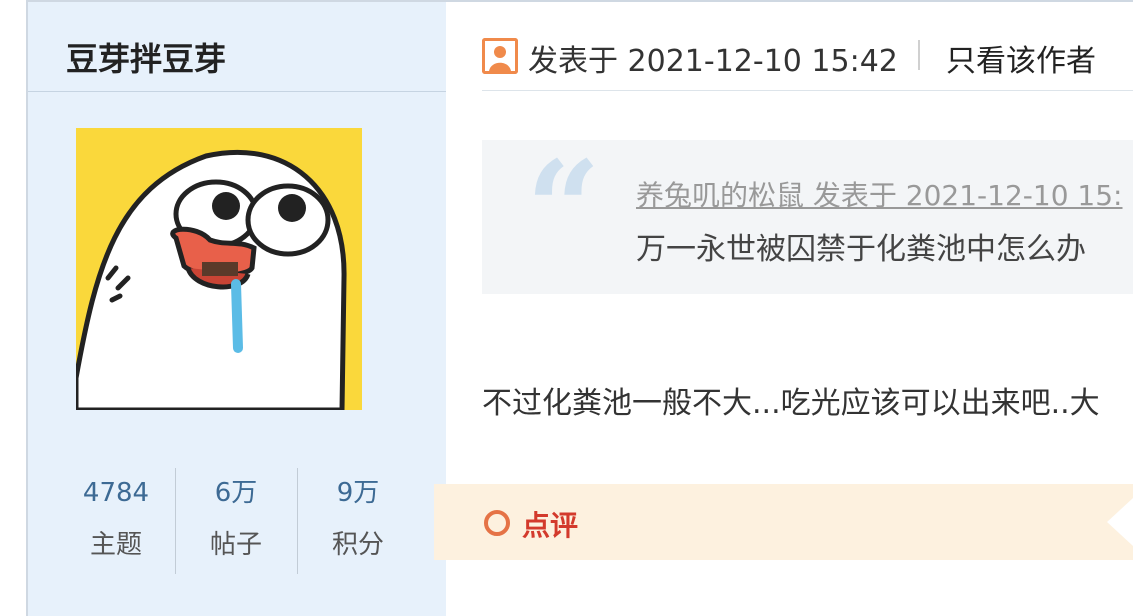 Image resolution: width=1133 pixels, height=616 pixels. What do you see at coordinates (116, 493) in the screenshot?
I see `stat-topics-value: 4784` at bounding box center [116, 493].